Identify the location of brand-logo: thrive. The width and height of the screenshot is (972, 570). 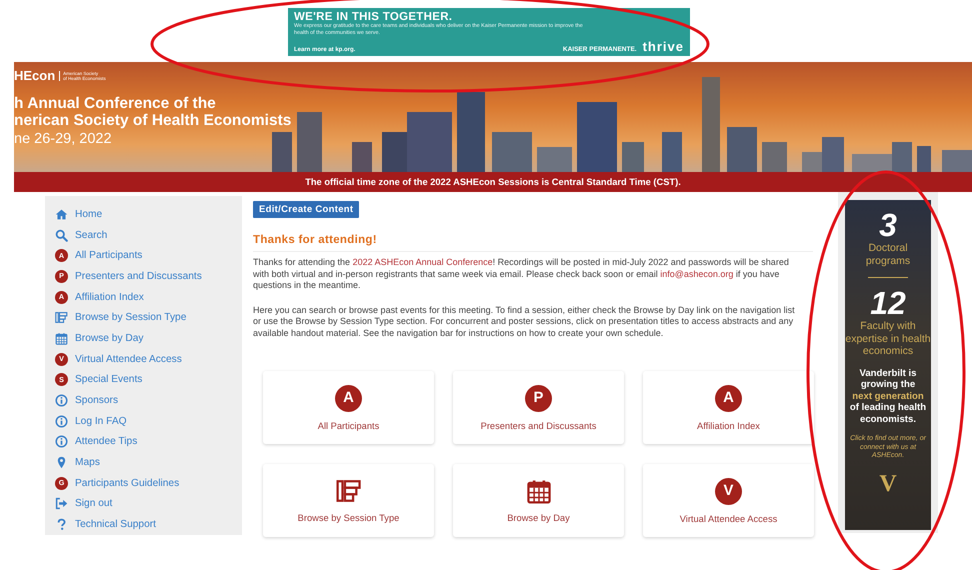
(663, 46).